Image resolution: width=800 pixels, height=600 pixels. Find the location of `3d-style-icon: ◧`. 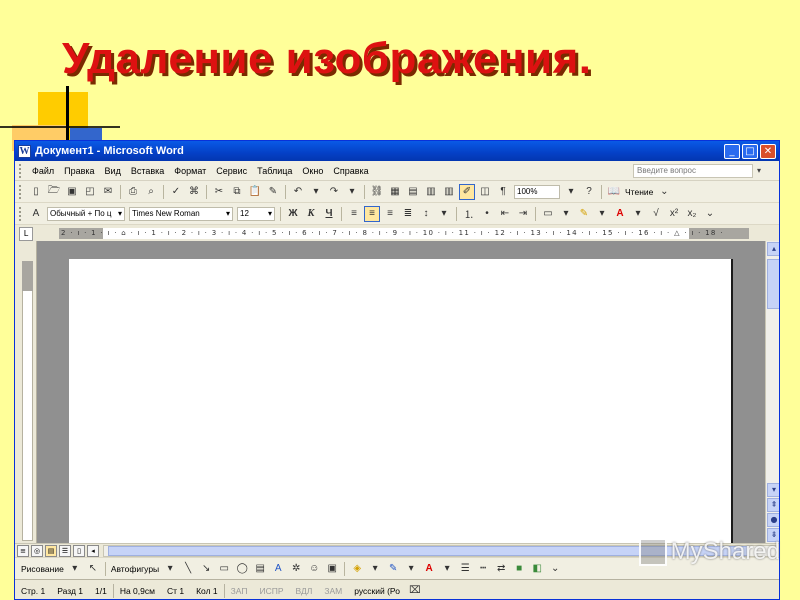

3d-style-icon: ◧ is located at coordinates (537, 569).